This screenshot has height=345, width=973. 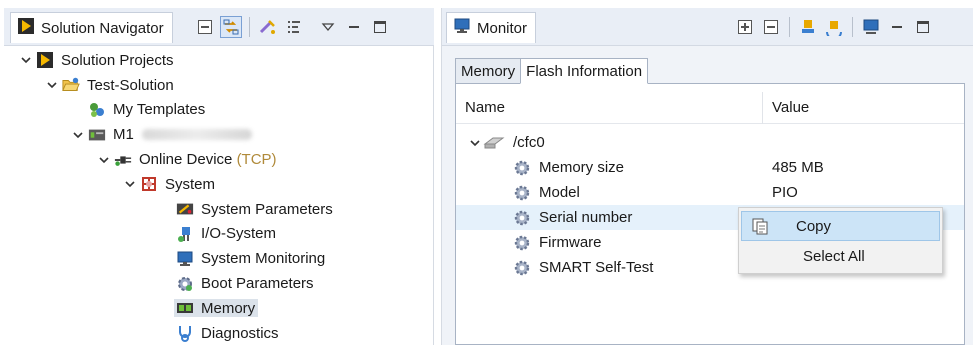 I want to click on menu-item-copy: Copy, so click(x=840, y=226).